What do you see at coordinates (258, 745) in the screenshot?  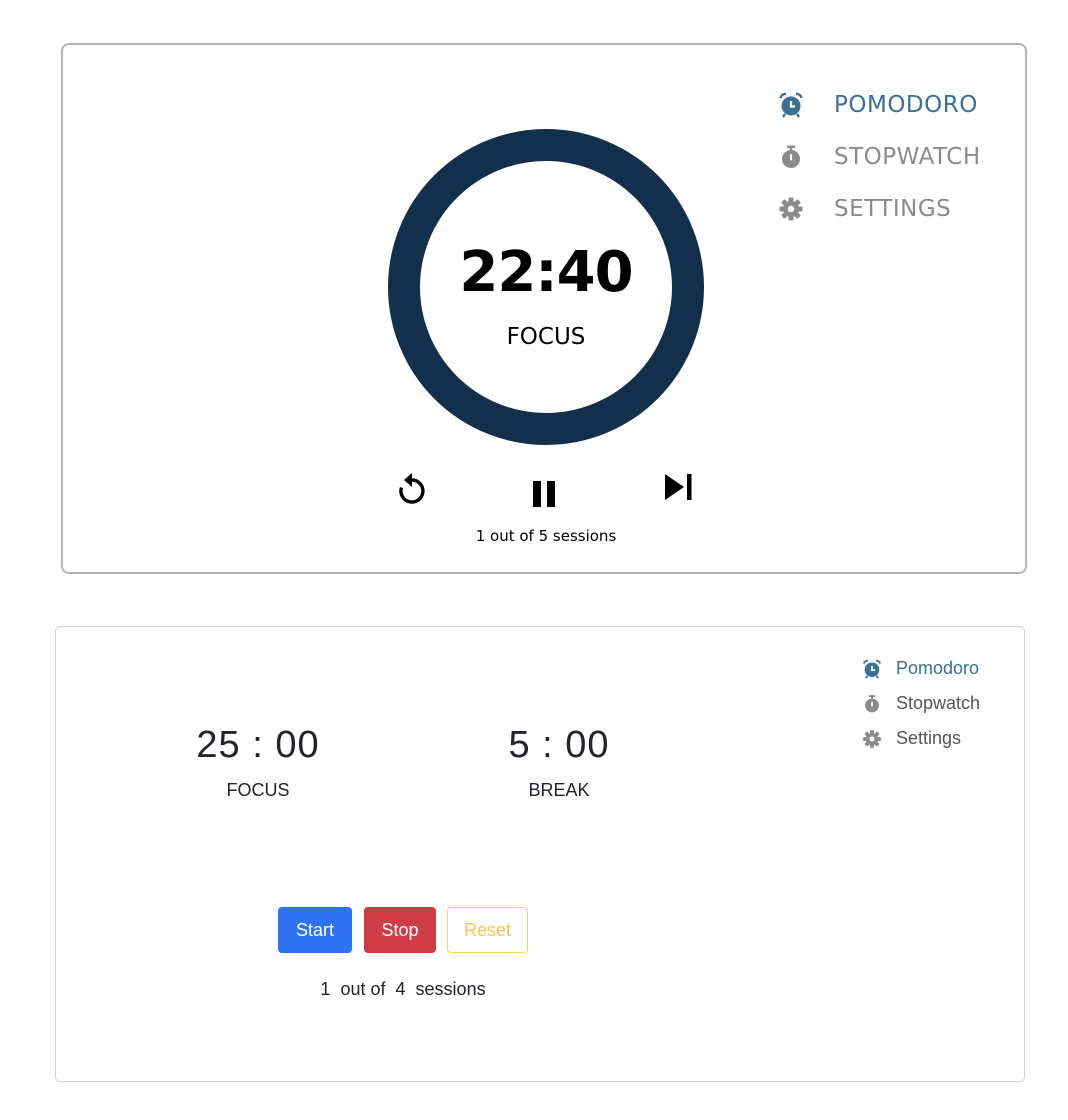 I see `focus-time: 25 : 00` at bounding box center [258, 745].